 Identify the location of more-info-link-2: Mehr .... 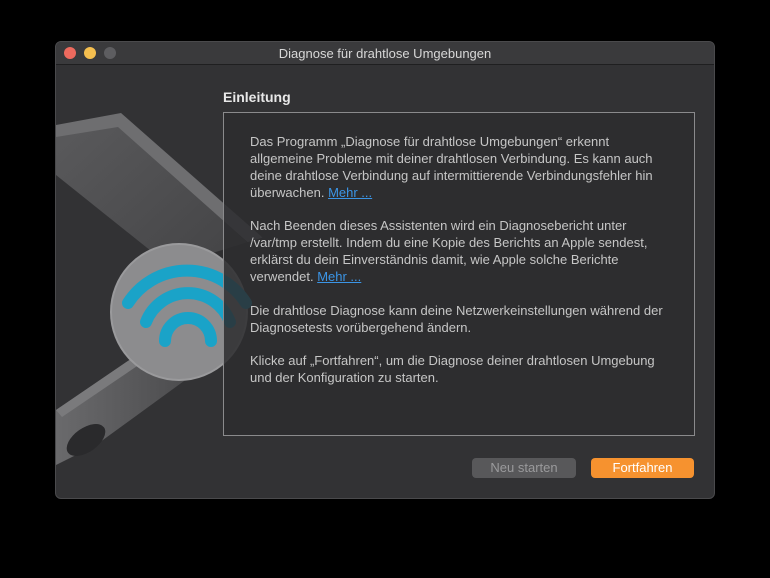
(339, 276).